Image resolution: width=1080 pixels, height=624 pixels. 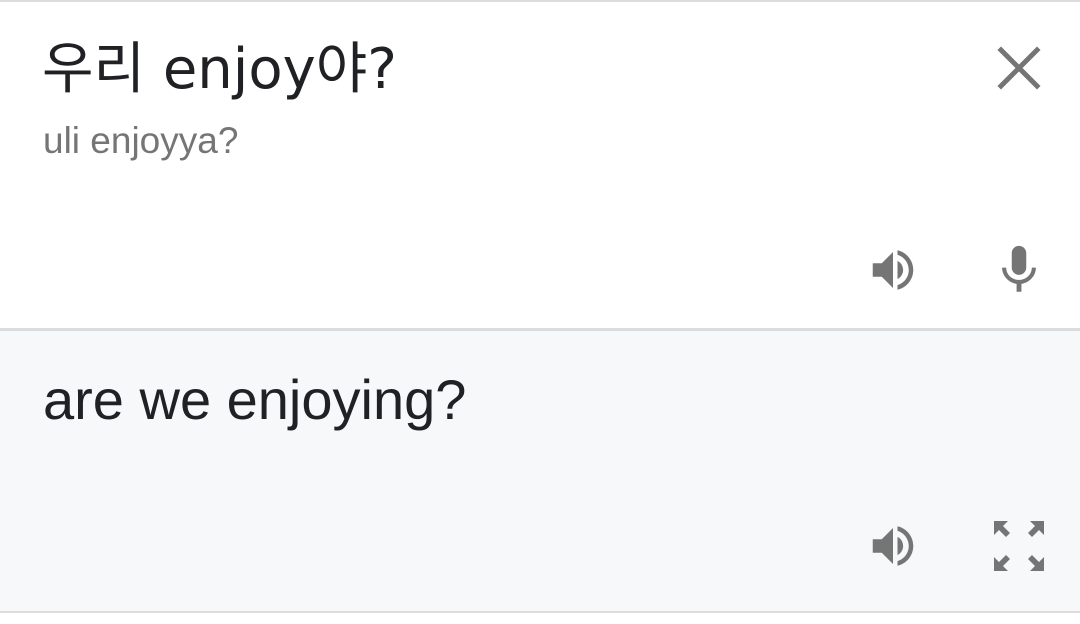 I want to click on source-romanization: uli enjoyya?, so click(x=141, y=140).